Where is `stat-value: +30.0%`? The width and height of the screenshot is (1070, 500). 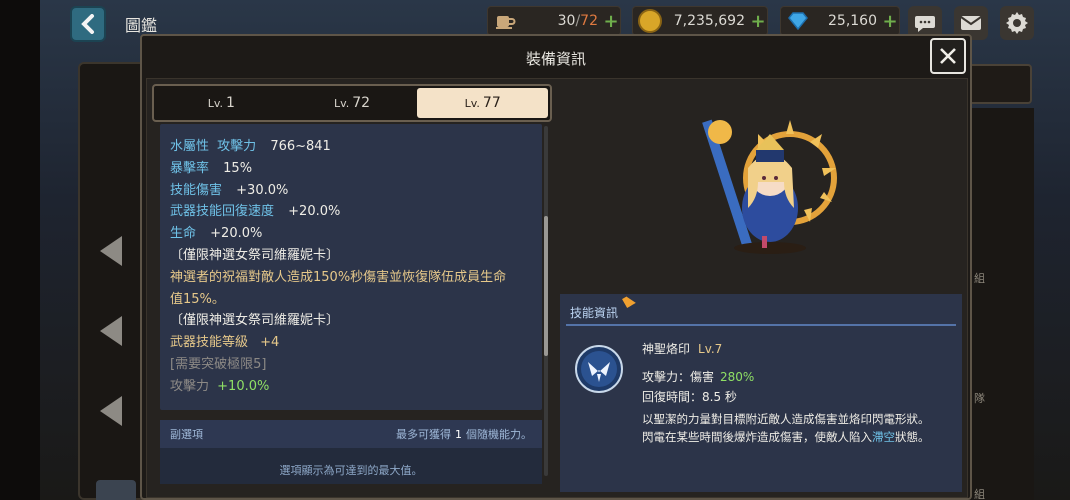 stat-value: +30.0% is located at coordinates (262, 190).